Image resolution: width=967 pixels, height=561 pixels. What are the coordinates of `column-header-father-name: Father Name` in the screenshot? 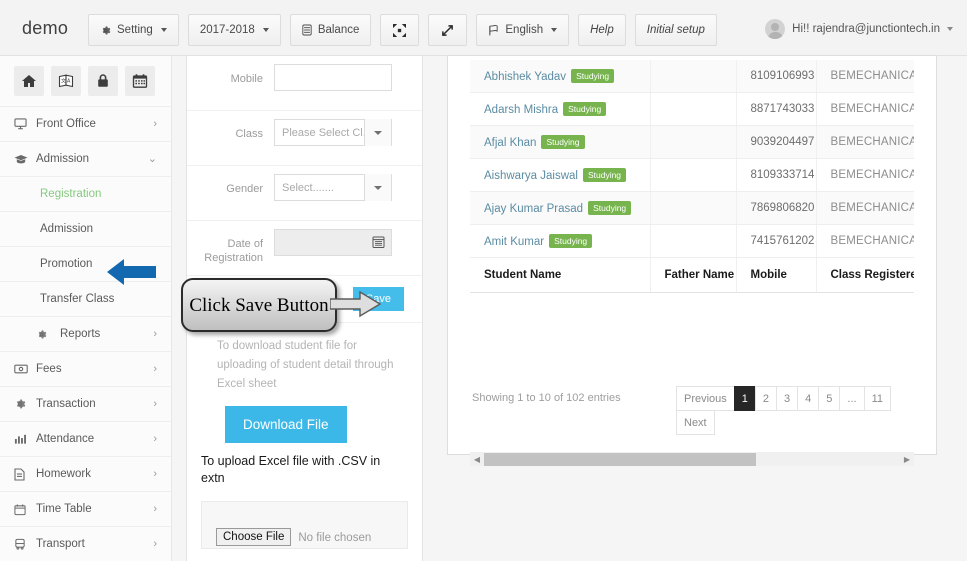 It's located at (693, 275).